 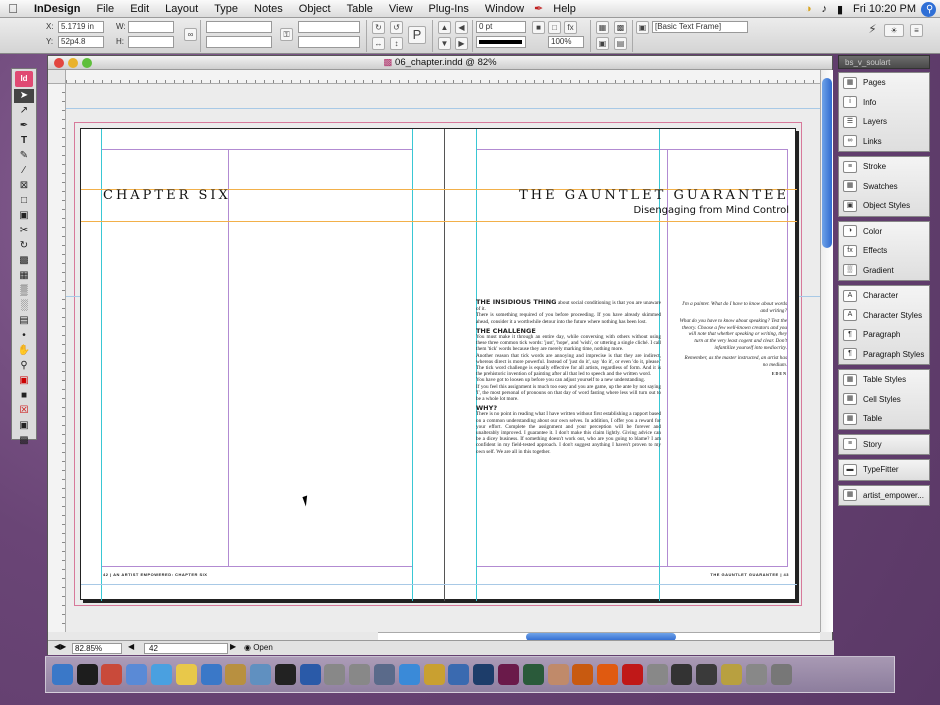 I want to click on volume-icon: ♪, so click(x=824, y=9).